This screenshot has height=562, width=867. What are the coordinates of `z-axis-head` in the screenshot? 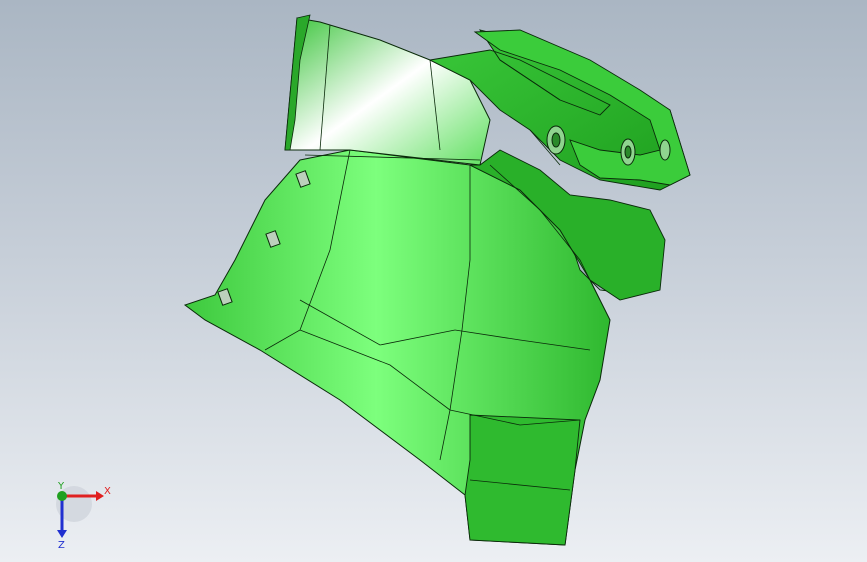 It's located at (62, 534).